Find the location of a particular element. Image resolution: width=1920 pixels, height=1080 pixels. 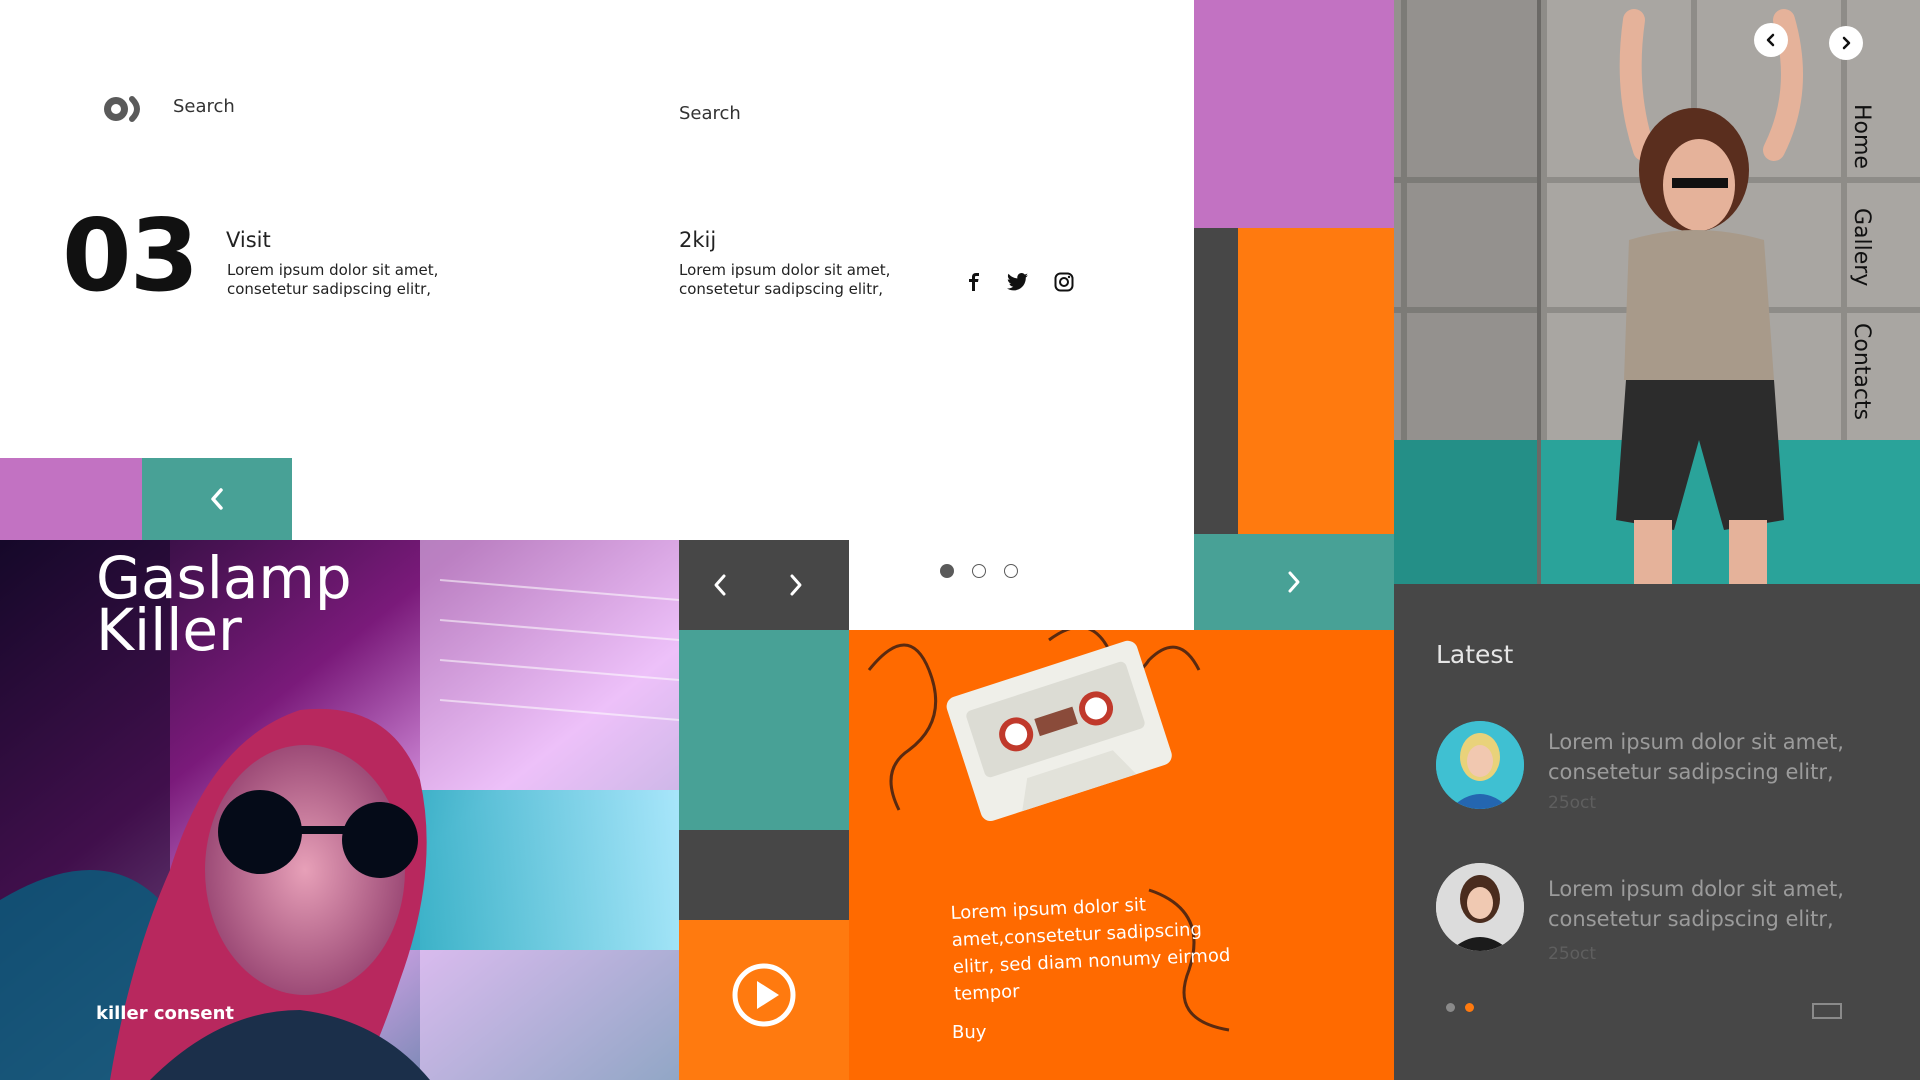

screen-icon is located at coordinates (1827, 1011).